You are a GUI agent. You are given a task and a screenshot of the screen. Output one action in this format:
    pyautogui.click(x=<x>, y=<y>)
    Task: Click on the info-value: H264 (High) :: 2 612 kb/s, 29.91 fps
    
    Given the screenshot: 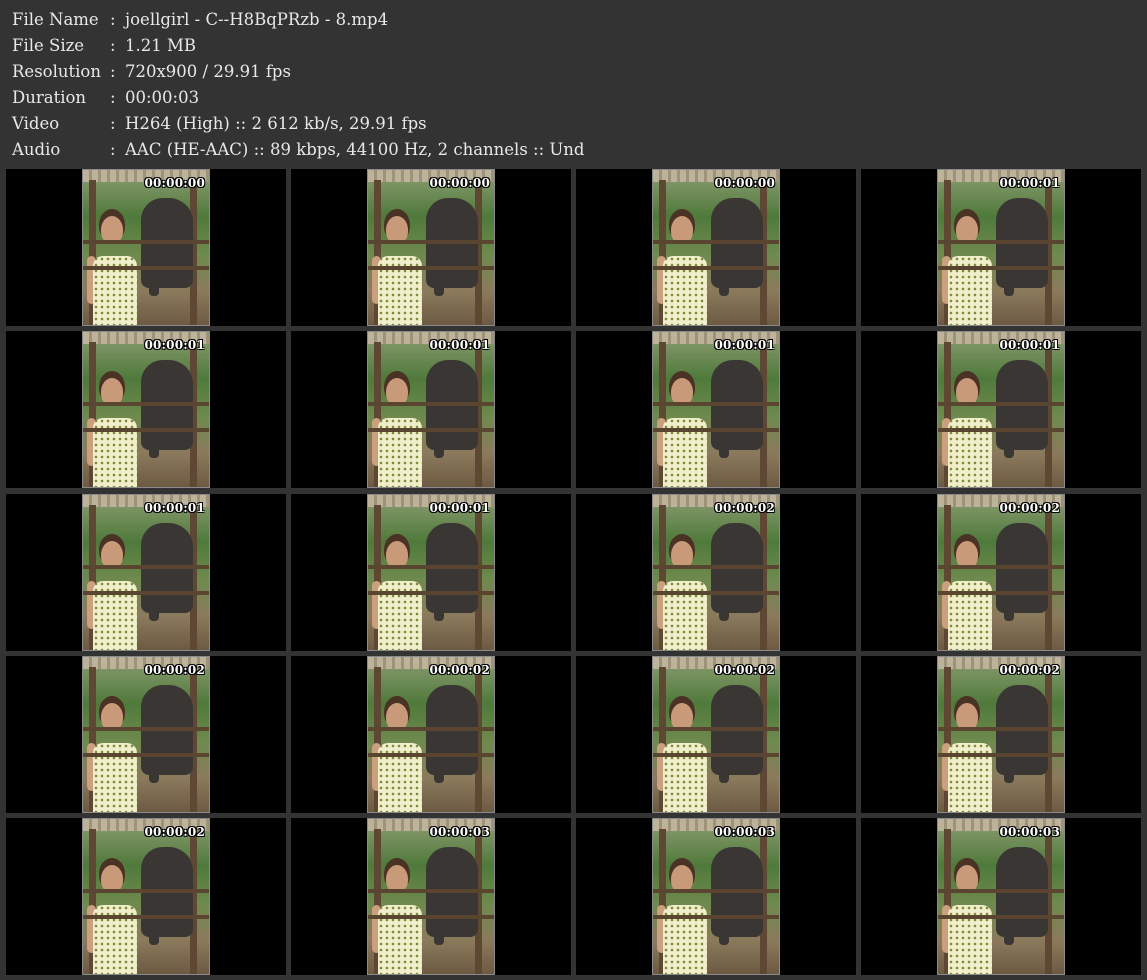 What is the action you would take?
    pyautogui.click(x=276, y=123)
    